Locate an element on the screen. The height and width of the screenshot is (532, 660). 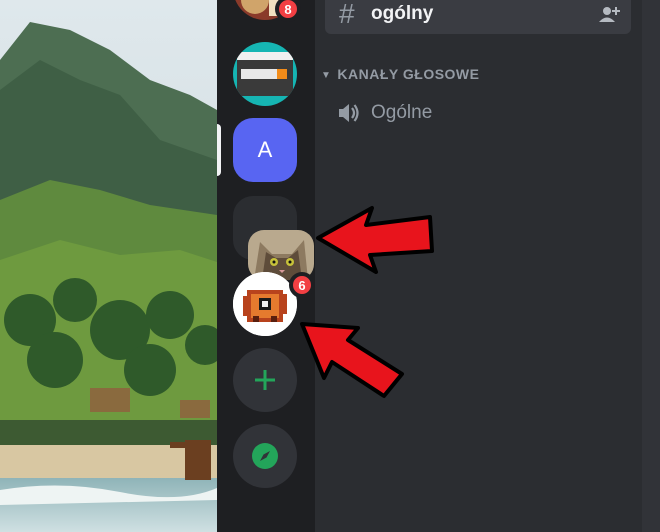
explore-servers-button is located at coordinates (265, 456).